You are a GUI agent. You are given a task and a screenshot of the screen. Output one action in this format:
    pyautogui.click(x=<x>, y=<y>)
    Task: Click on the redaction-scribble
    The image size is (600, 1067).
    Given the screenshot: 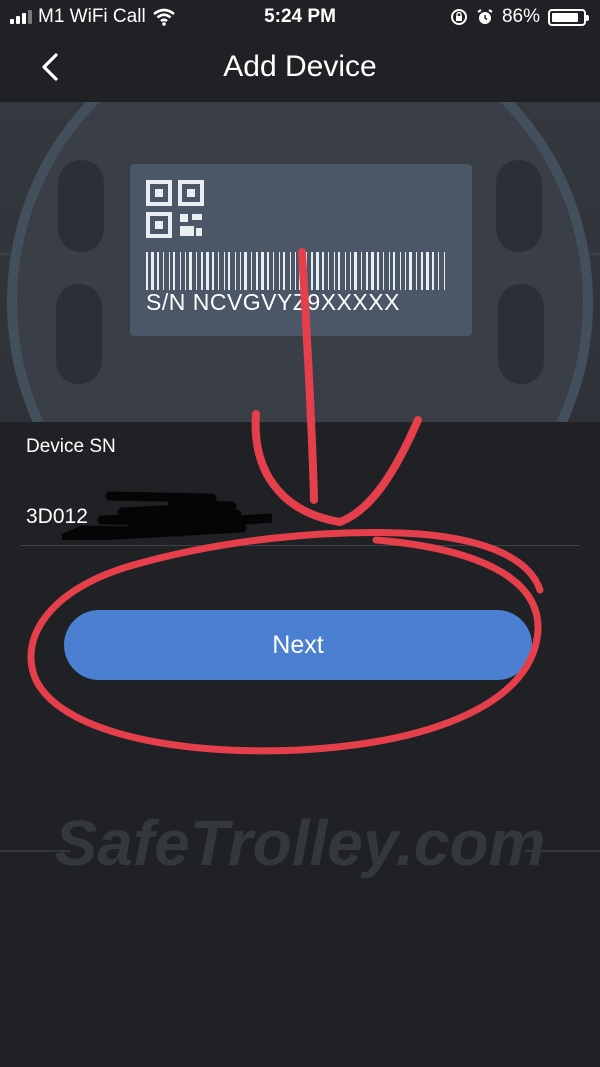 What is the action you would take?
    pyautogui.click(x=167, y=515)
    